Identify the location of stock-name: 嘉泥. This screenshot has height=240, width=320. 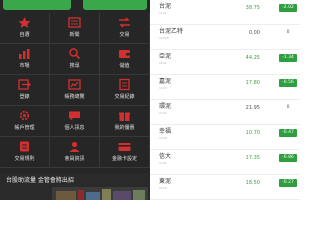
(165, 81).